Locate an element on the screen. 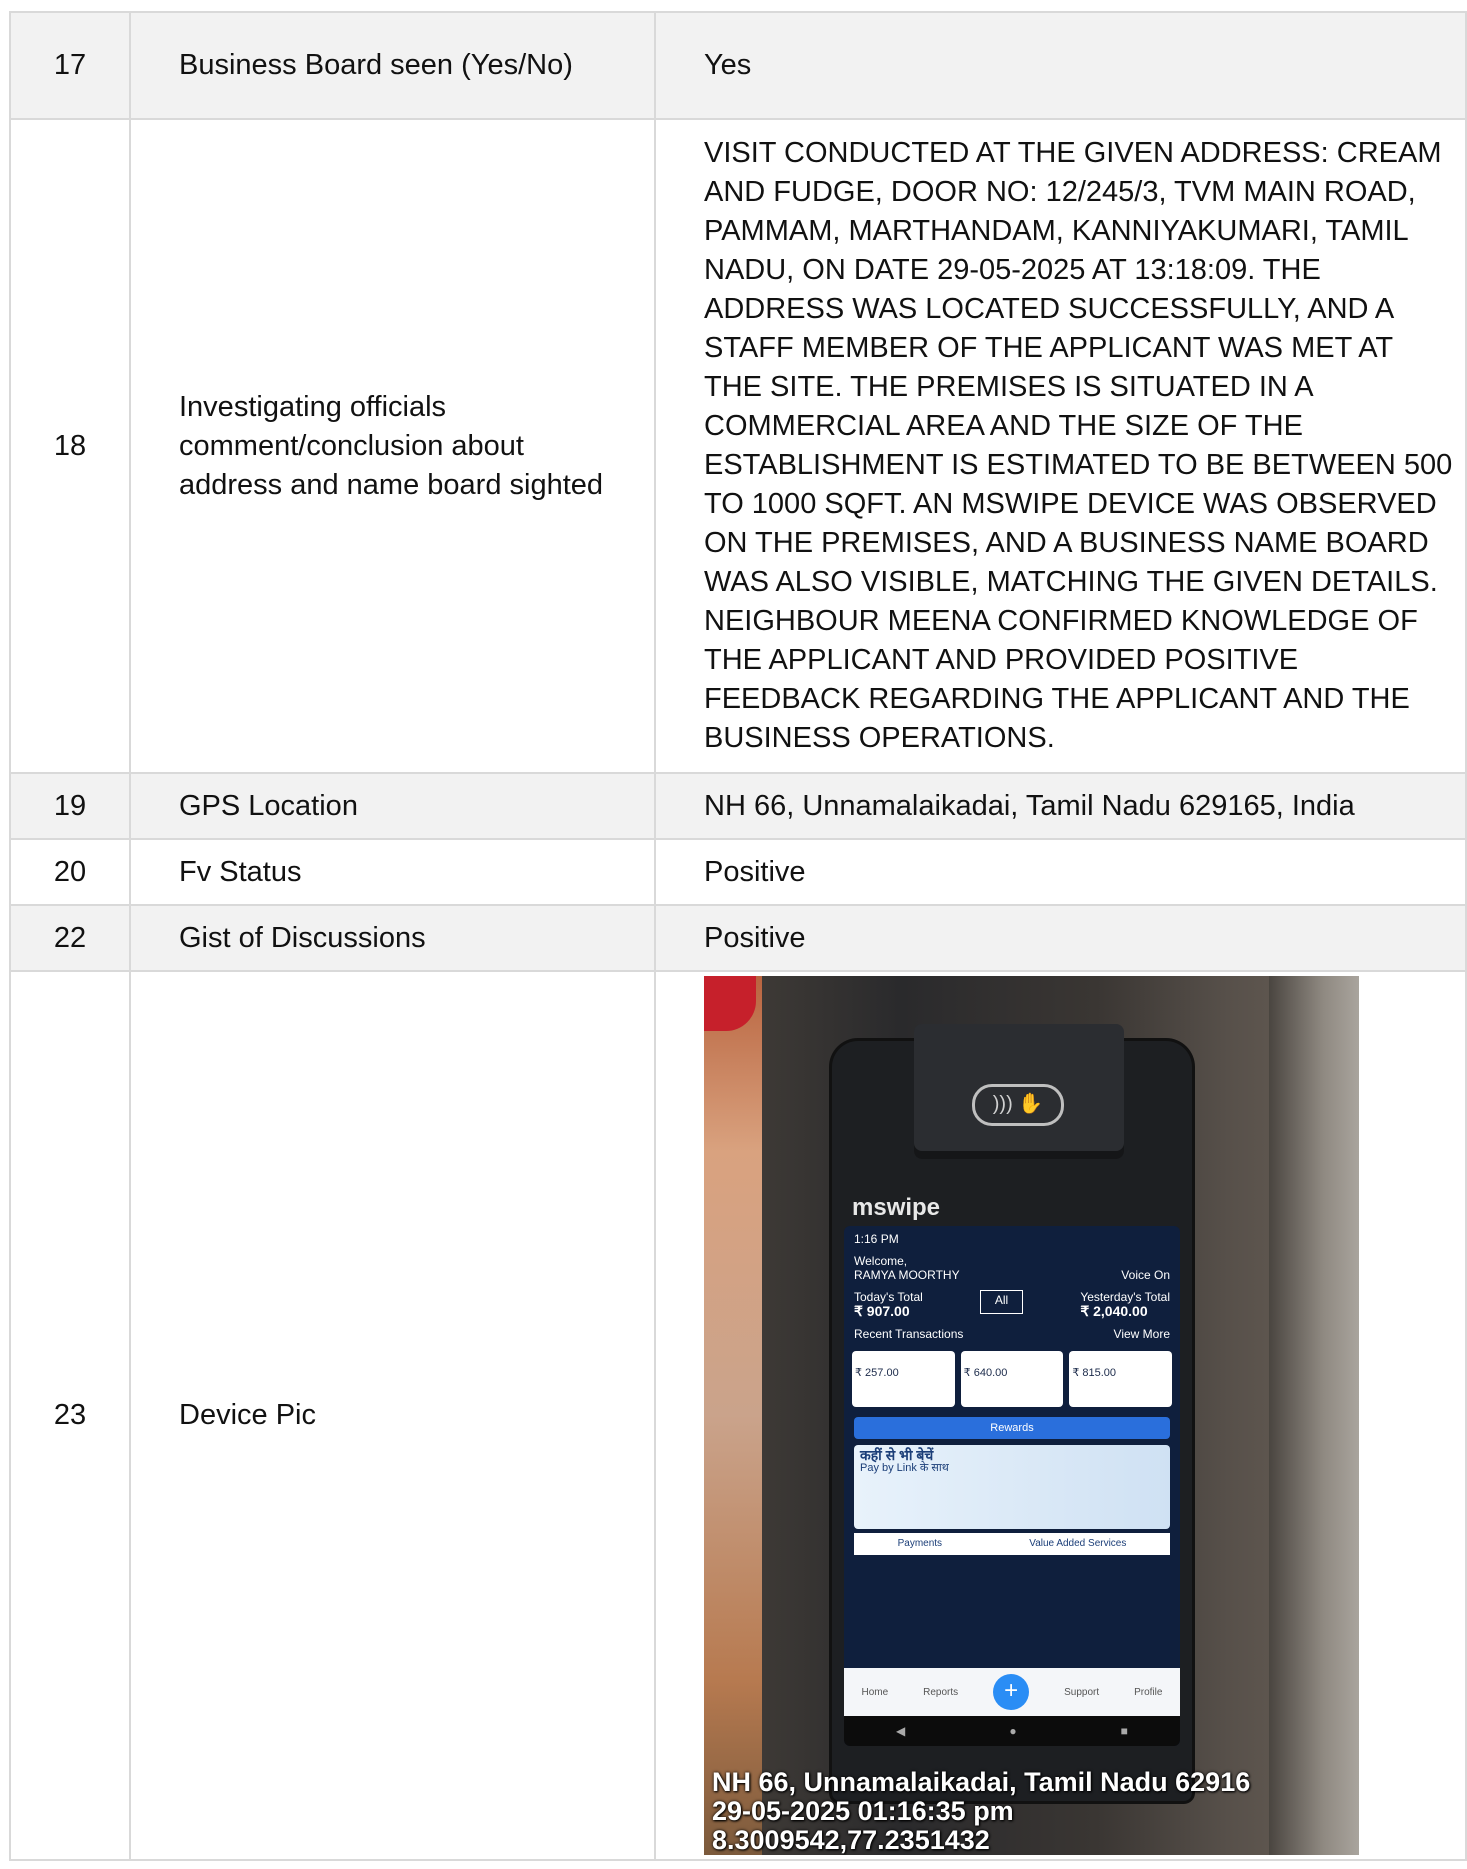 This screenshot has width=1467, height=1869. banner-title: कहीं से भी बेचें is located at coordinates (897, 1455).